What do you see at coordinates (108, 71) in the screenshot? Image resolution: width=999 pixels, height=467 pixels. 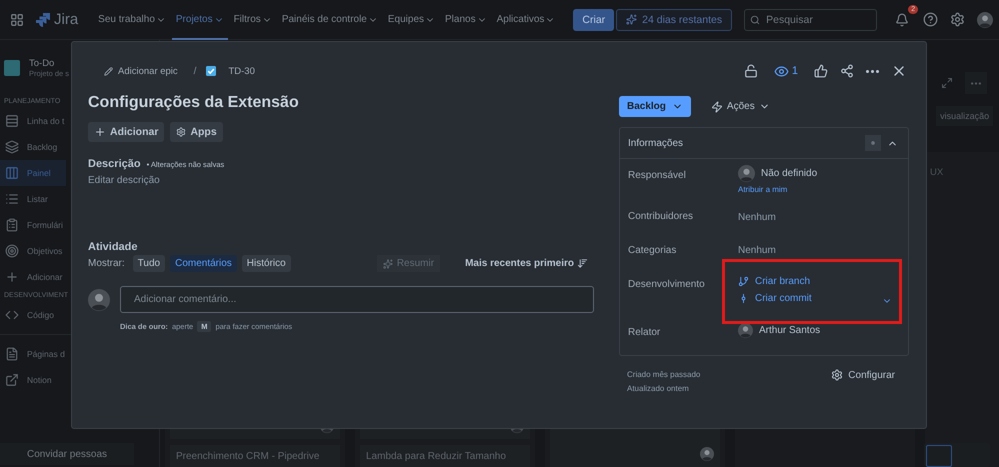 I see `pencil-icon` at bounding box center [108, 71].